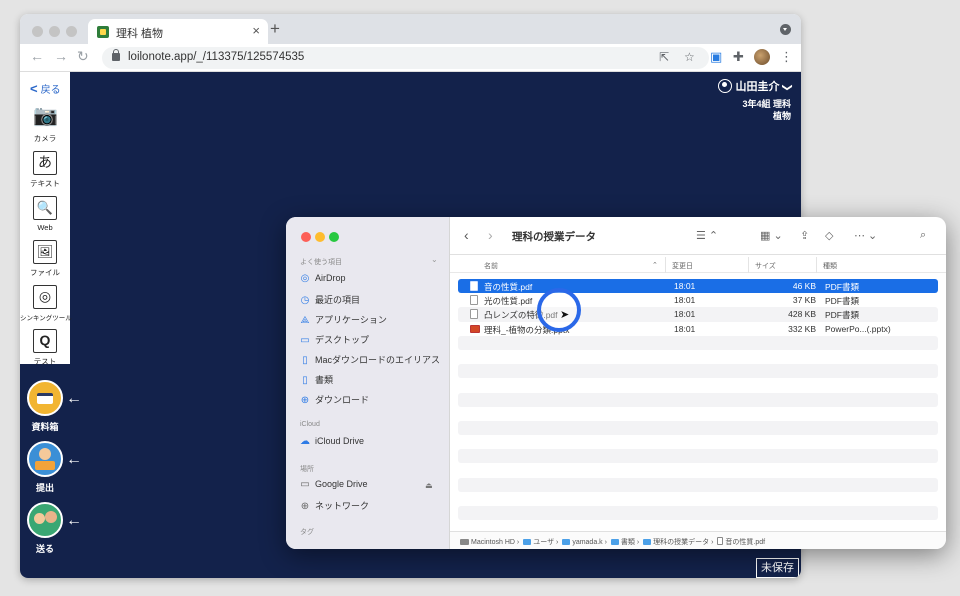 This screenshot has height=596, width=960. Describe the element at coordinates (45, 88) in the screenshot. I see `back-button: < 戻る` at that location.